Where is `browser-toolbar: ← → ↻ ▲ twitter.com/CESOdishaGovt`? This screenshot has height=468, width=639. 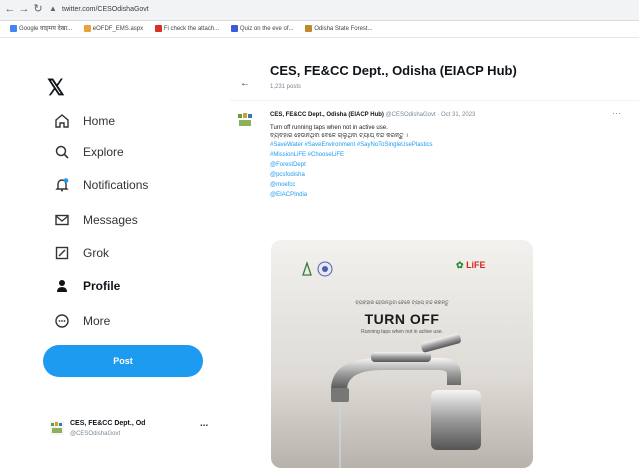 browser-toolbar: ← → ↻ ▲ twitter.com/CESOdishaGovt is located at coordinates (319, 10).